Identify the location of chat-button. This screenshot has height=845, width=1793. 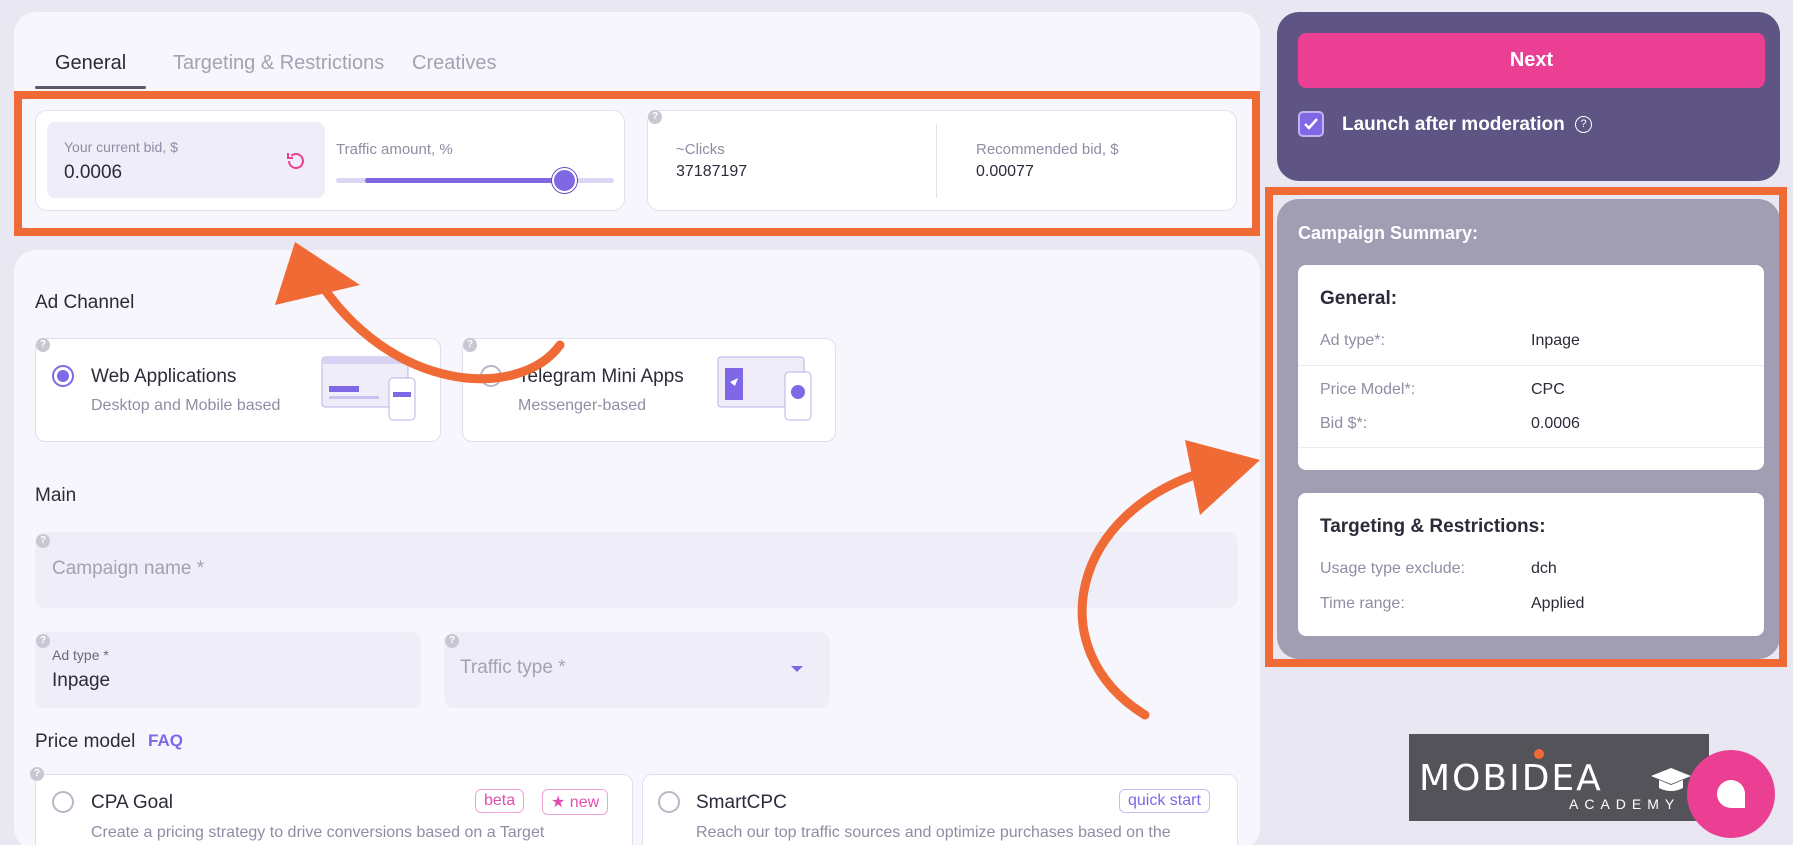
(1731, 794).